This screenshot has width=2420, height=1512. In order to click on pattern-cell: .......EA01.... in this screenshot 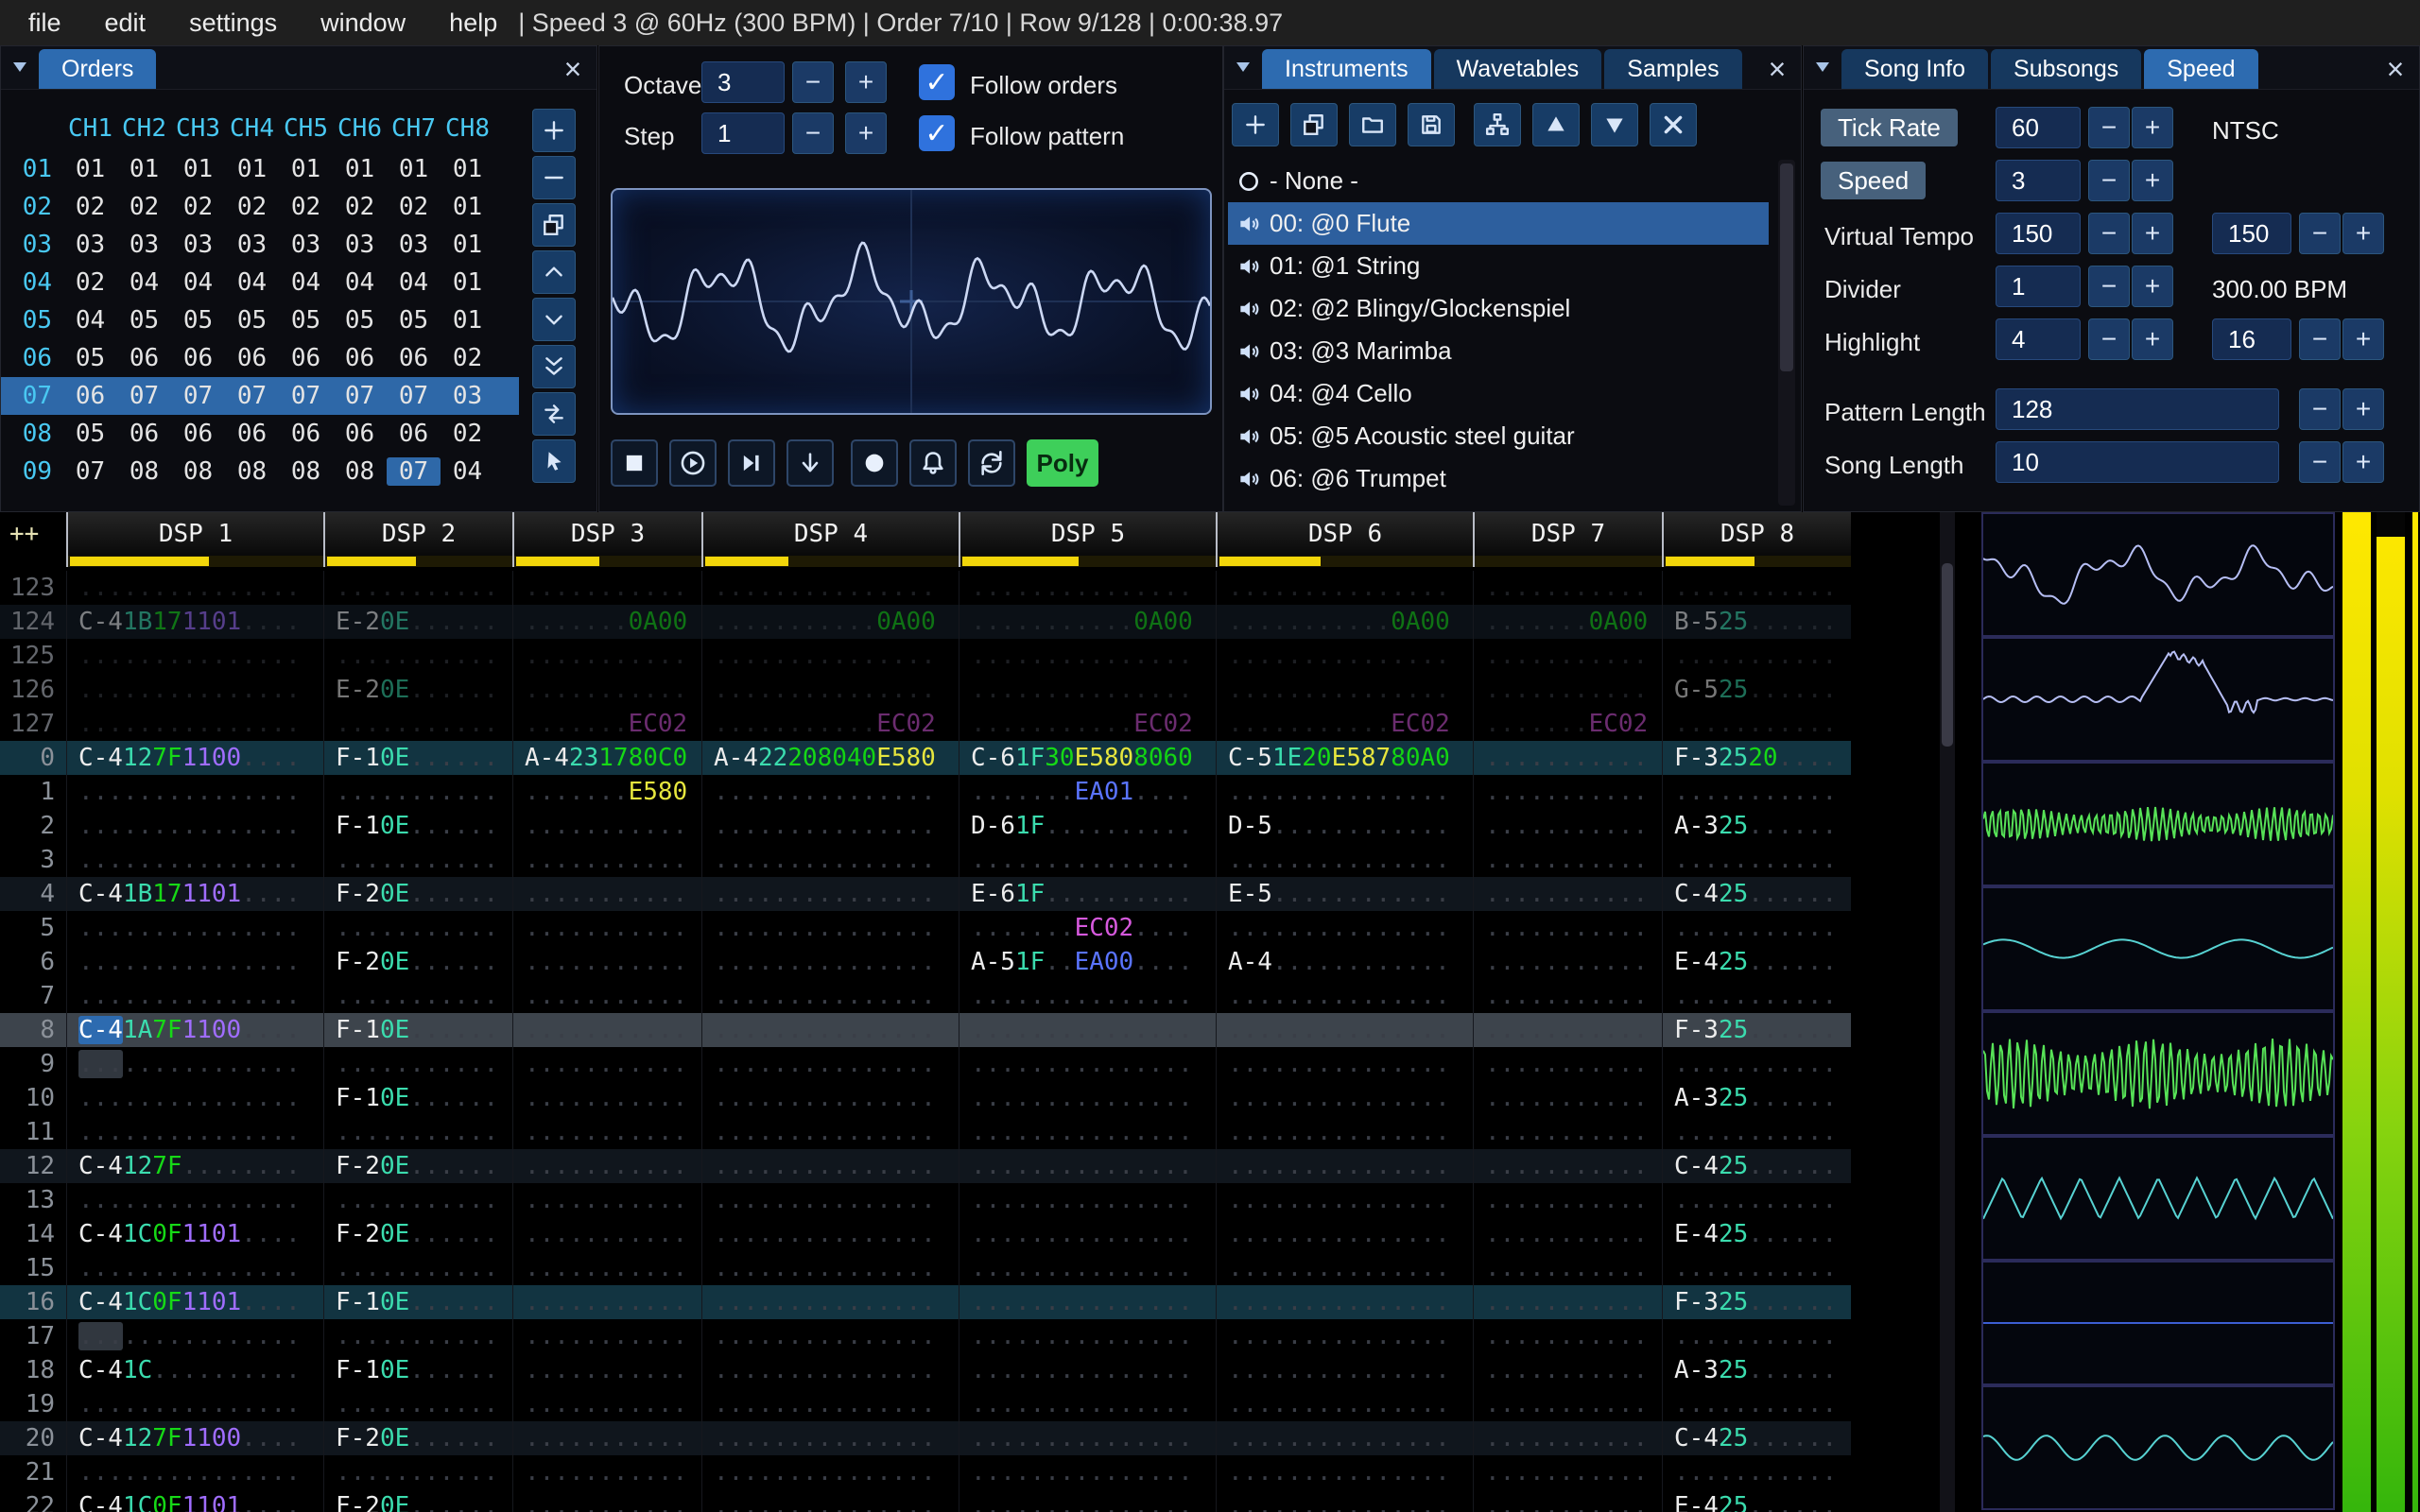, I will do `click(1087, 792)`.